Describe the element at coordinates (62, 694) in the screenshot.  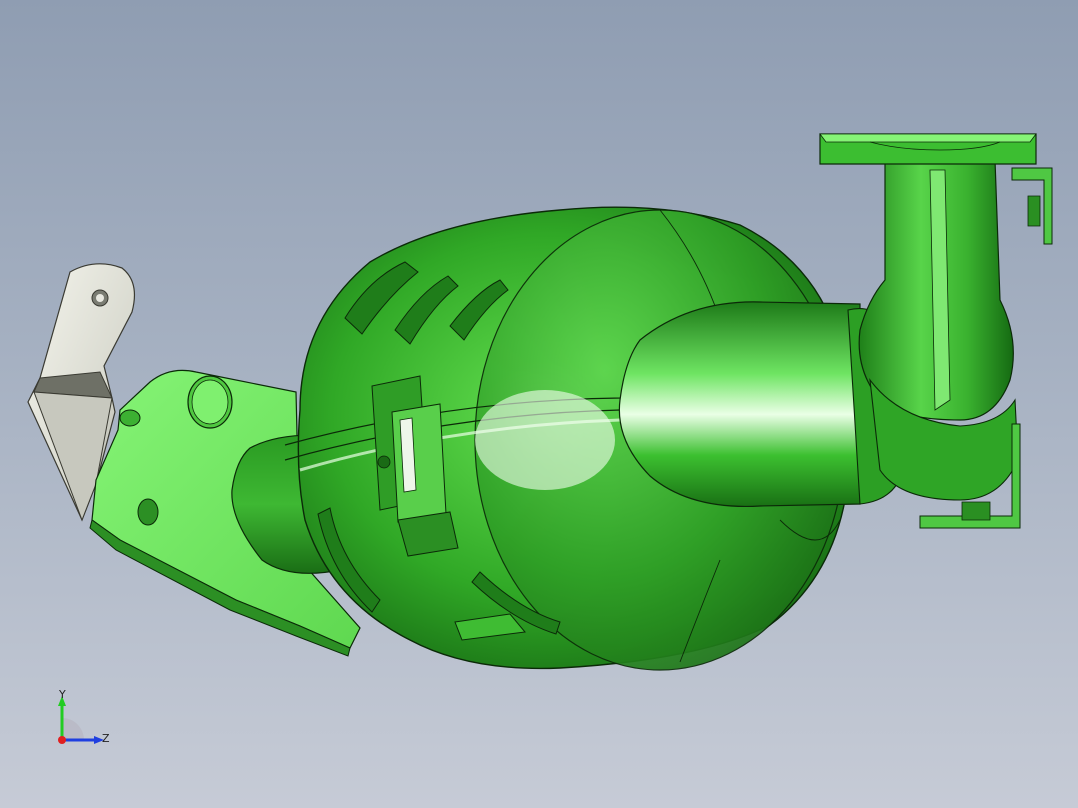
I see `y-axis-label: Y` at that location.